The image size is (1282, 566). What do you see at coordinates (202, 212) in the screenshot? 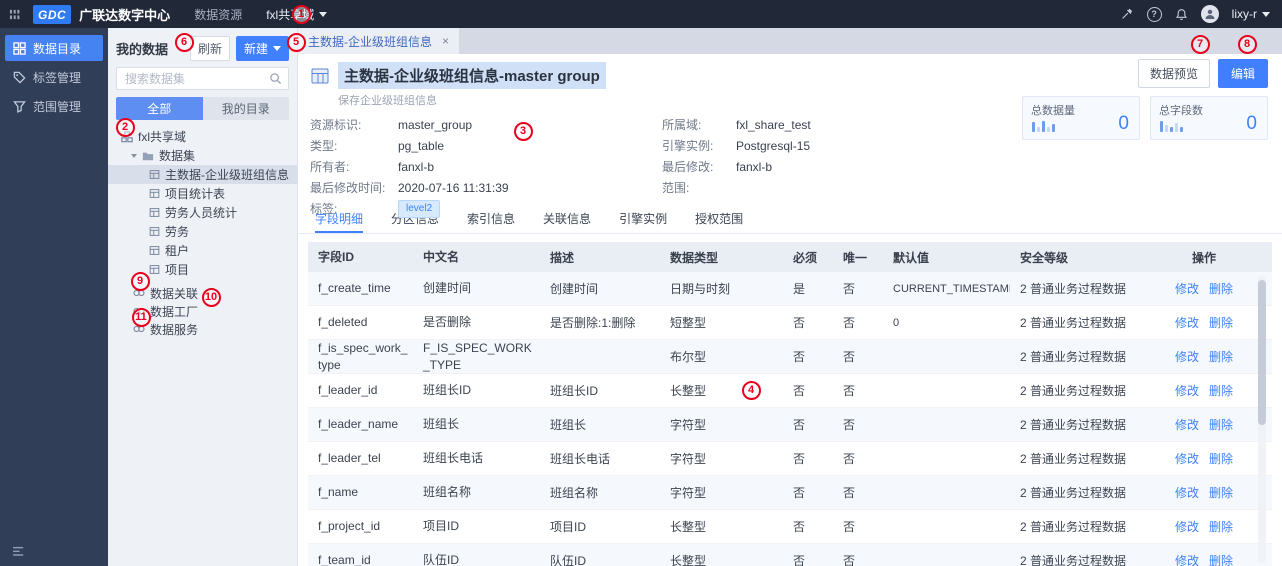
I see `tree-item-dataset: 劳务人员统计` at bounding box center [202, 212].